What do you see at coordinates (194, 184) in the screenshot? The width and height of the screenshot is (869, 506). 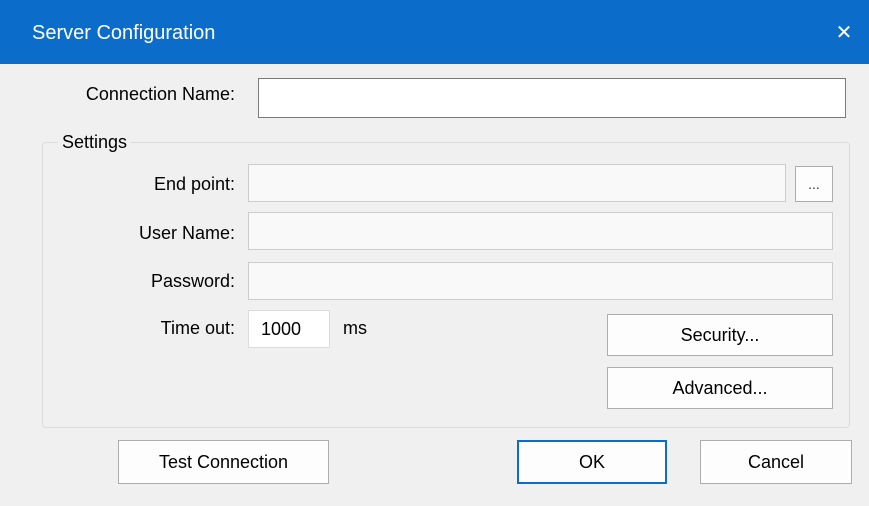 I see `endpoint-label: End point:` at bounding box center [194, 184].